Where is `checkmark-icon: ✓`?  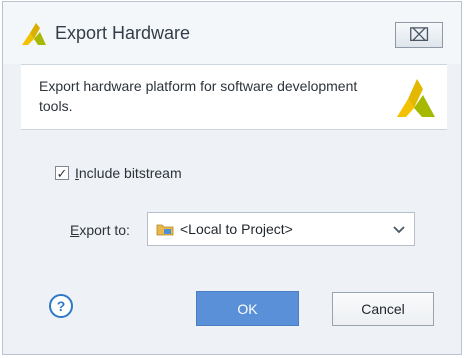
checkmark-icon: ✓ is located at coordinates (62, 173).